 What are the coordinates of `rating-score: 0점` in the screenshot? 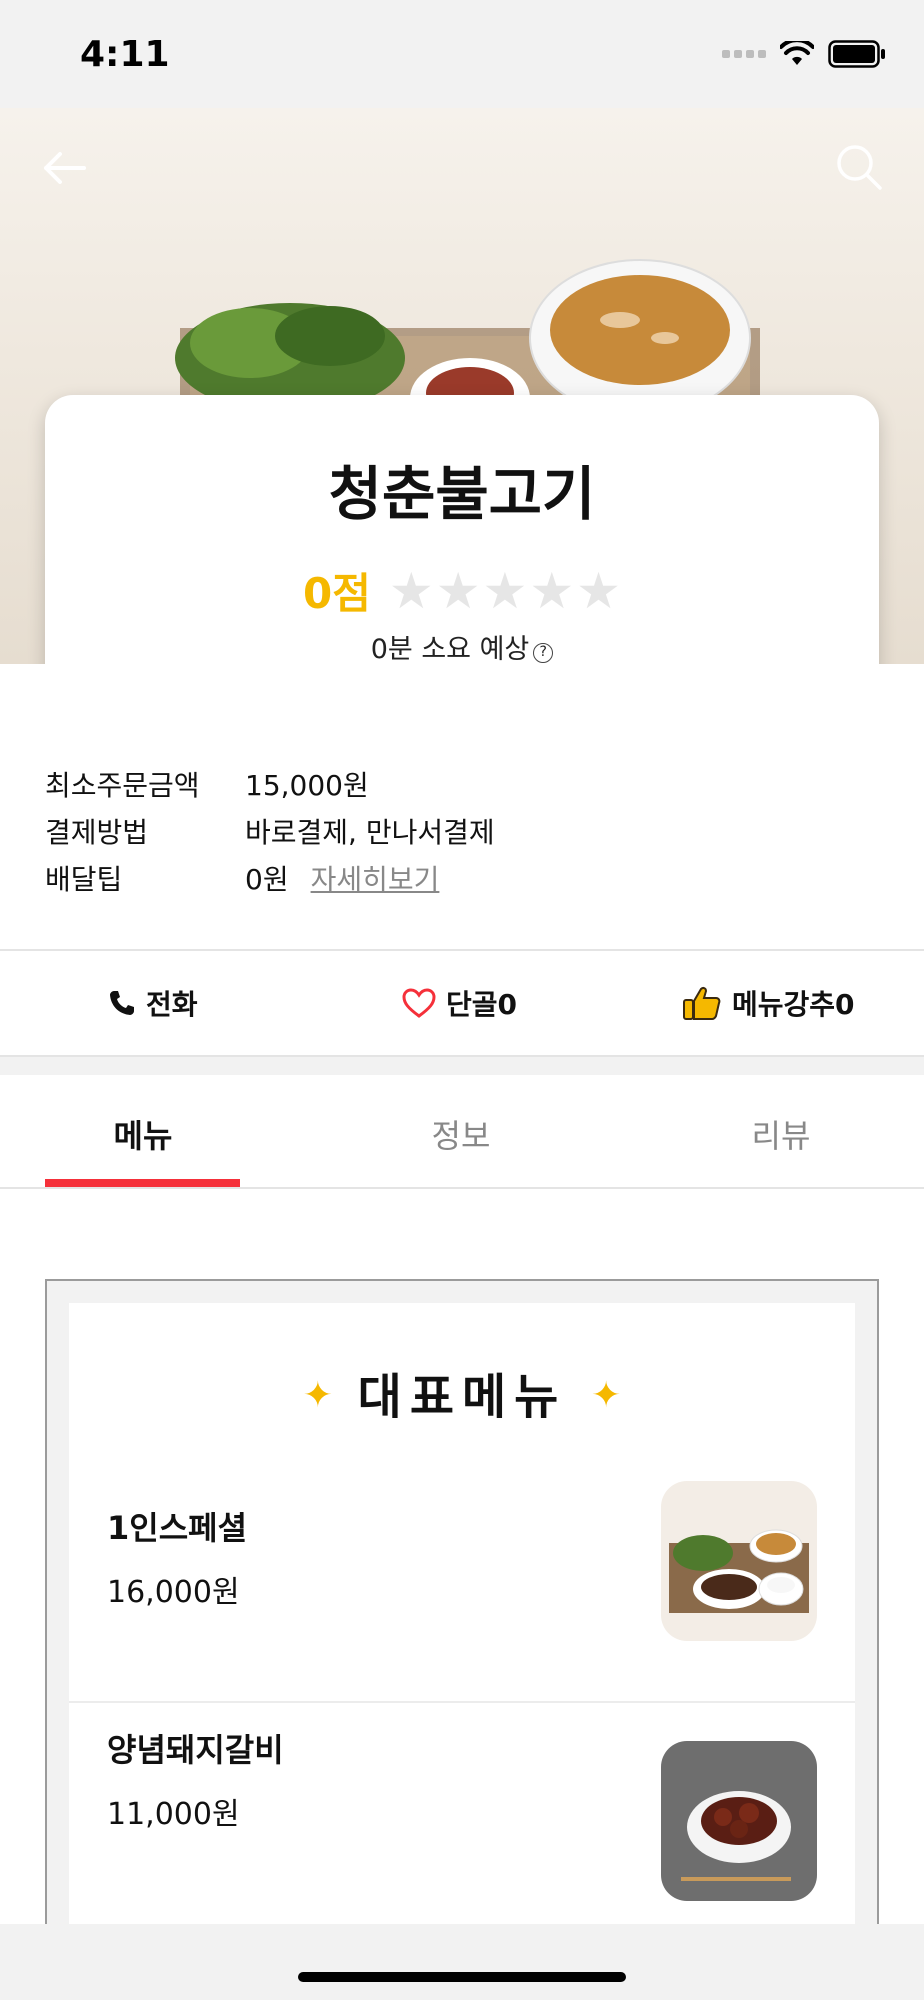 It's located at (336, 593).